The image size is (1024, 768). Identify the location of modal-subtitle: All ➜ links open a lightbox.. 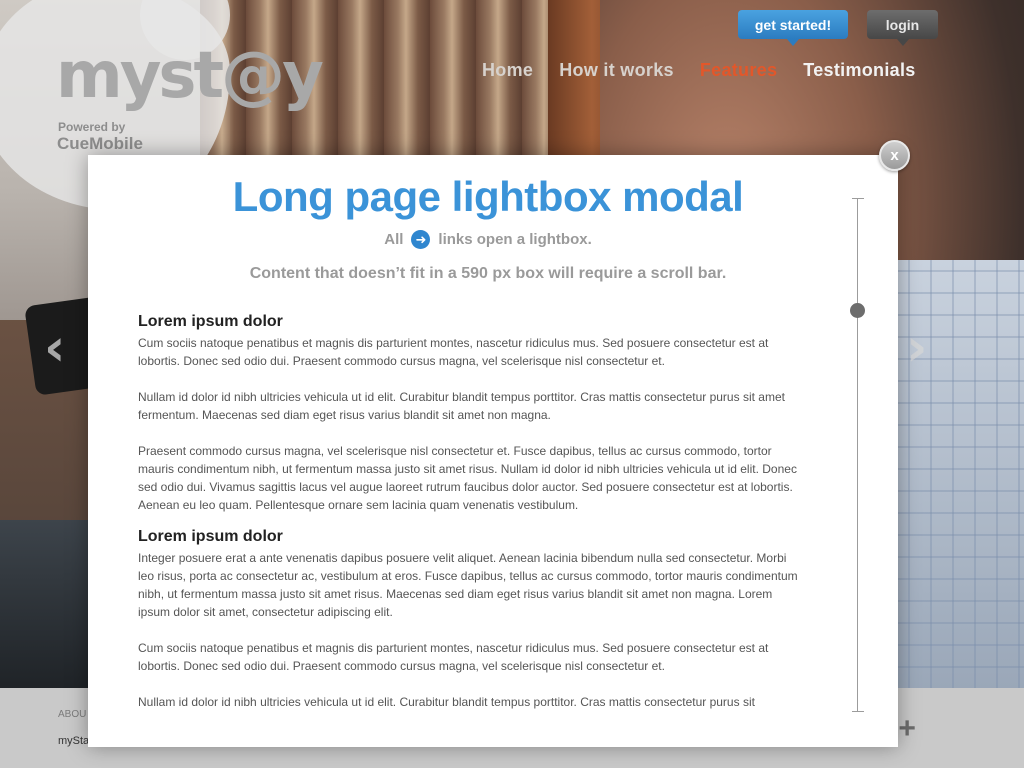
(488, 239).